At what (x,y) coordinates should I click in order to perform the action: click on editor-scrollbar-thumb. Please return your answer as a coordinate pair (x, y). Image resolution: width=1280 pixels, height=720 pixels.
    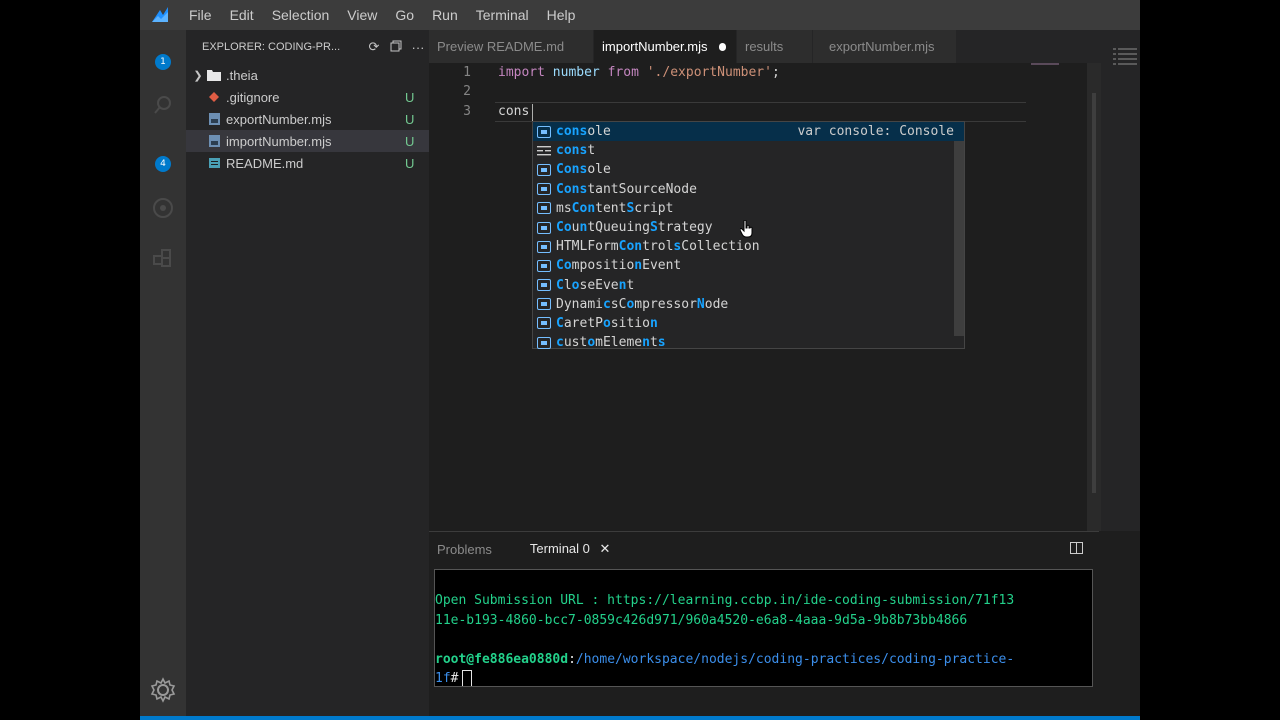
    Looking at the image, I should click on (1094, 293).